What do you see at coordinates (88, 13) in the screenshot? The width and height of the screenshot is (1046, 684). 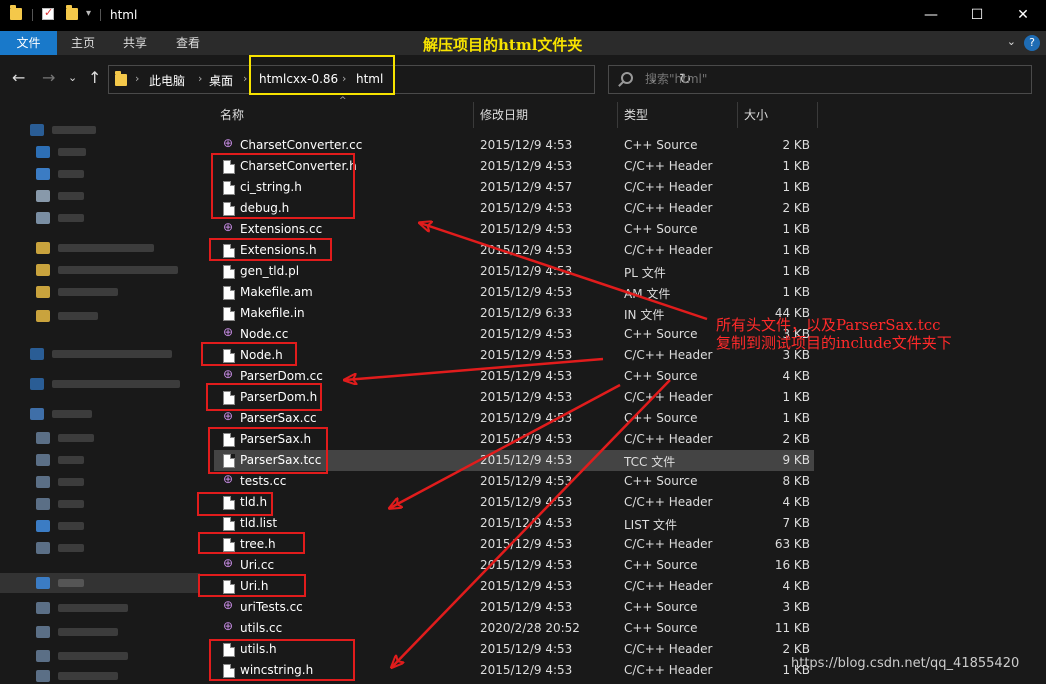 I see `quick-access-dropdown-icon: ▾` at bounding box center [88, 13].